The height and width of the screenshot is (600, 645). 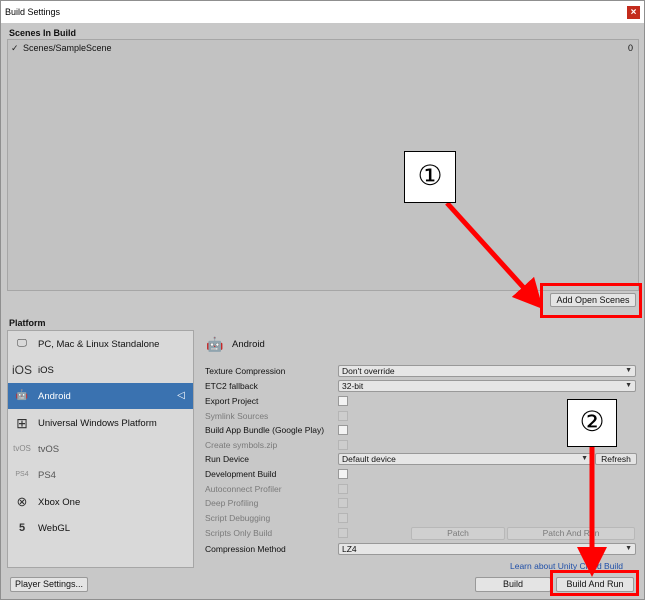 What do you see at coordinates (430, 177) in the screenshot?
I see `step-1-marker: ①` at bounding box center [430, 177].